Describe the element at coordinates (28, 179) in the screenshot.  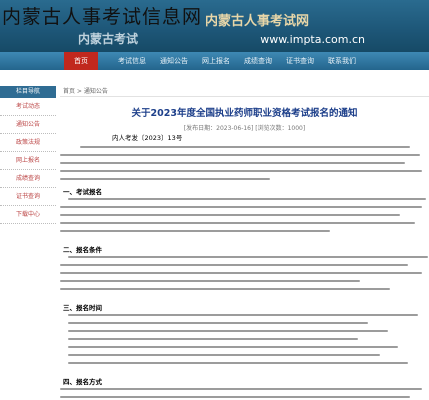
I see `sidebar-item: 成绩查询` at that location.